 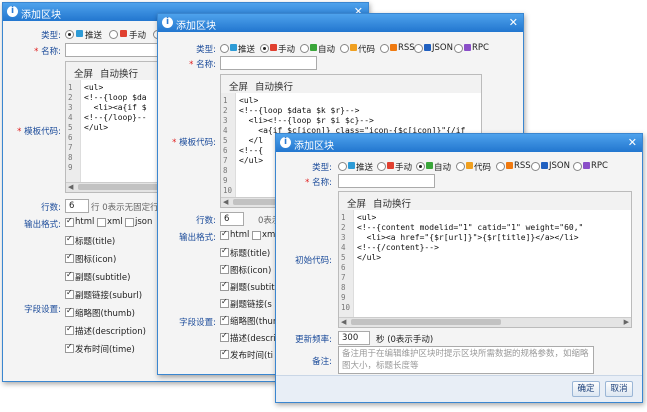 I want to click on template-code-label: * 模板代码:, so click(x=194, y=143).